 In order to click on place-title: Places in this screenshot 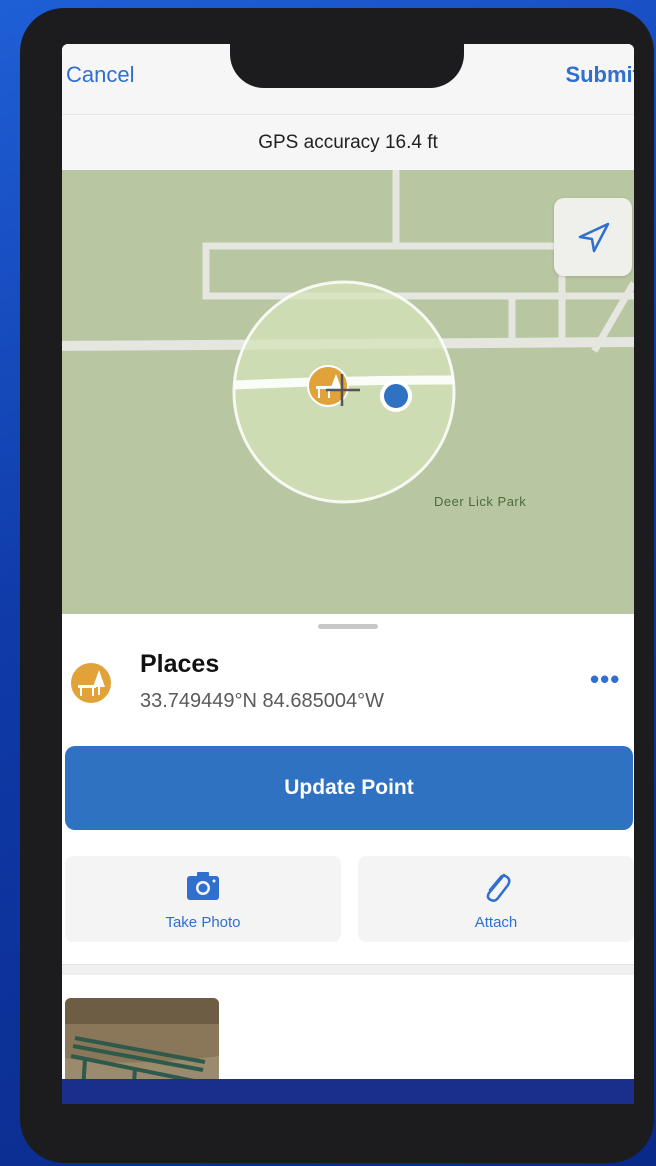, I will do `click(180, 664)`.